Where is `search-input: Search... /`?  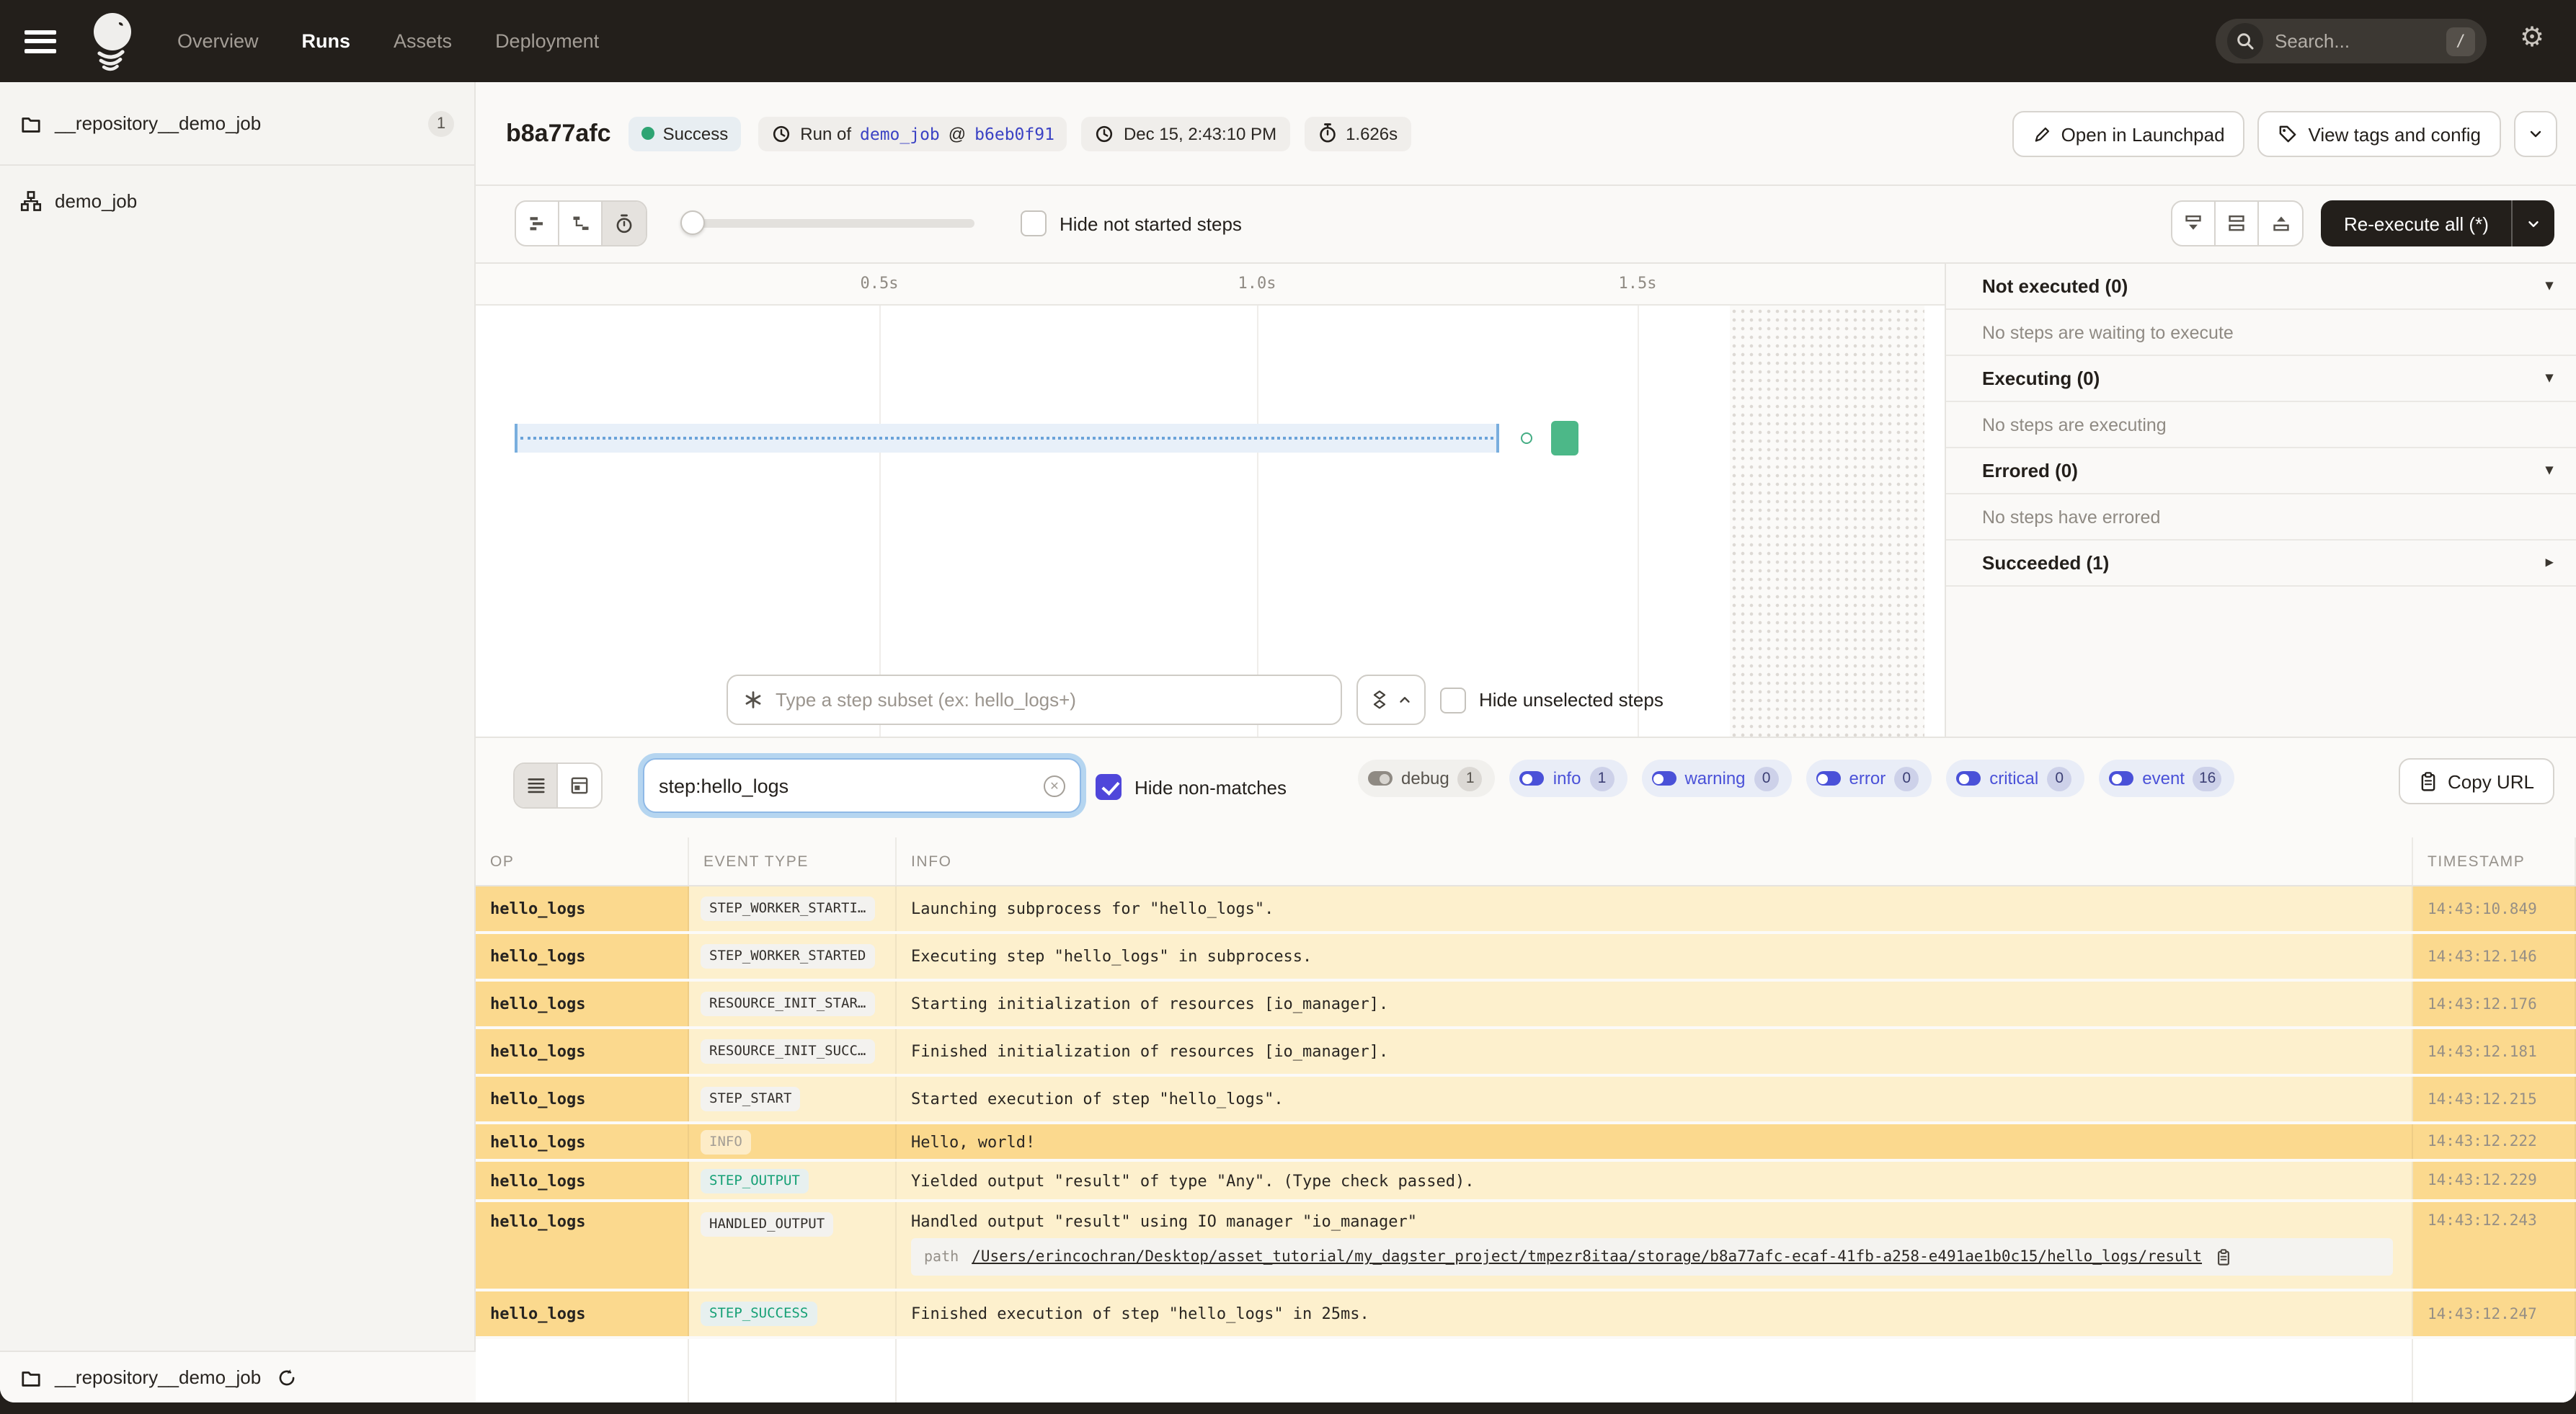
search-input: Search... / is located at coordinates (2351, 41).